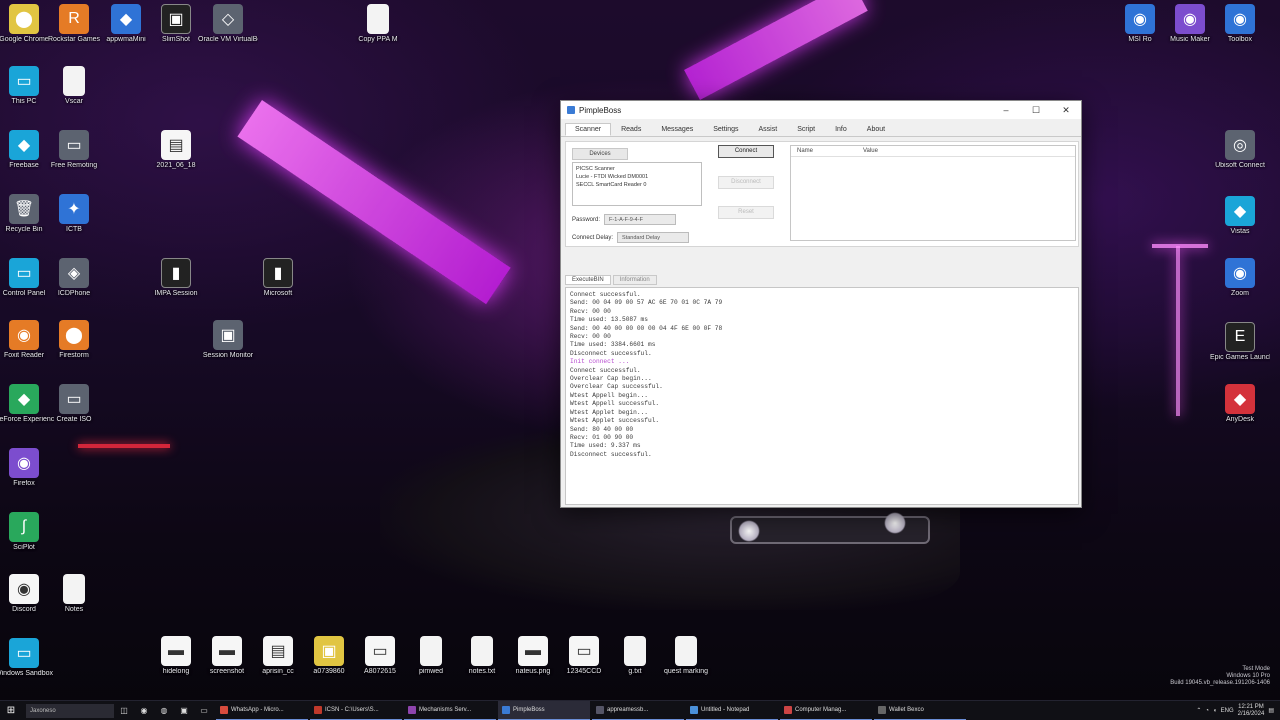  I want to click on parameter-table: Name Value, so click(933, 193).